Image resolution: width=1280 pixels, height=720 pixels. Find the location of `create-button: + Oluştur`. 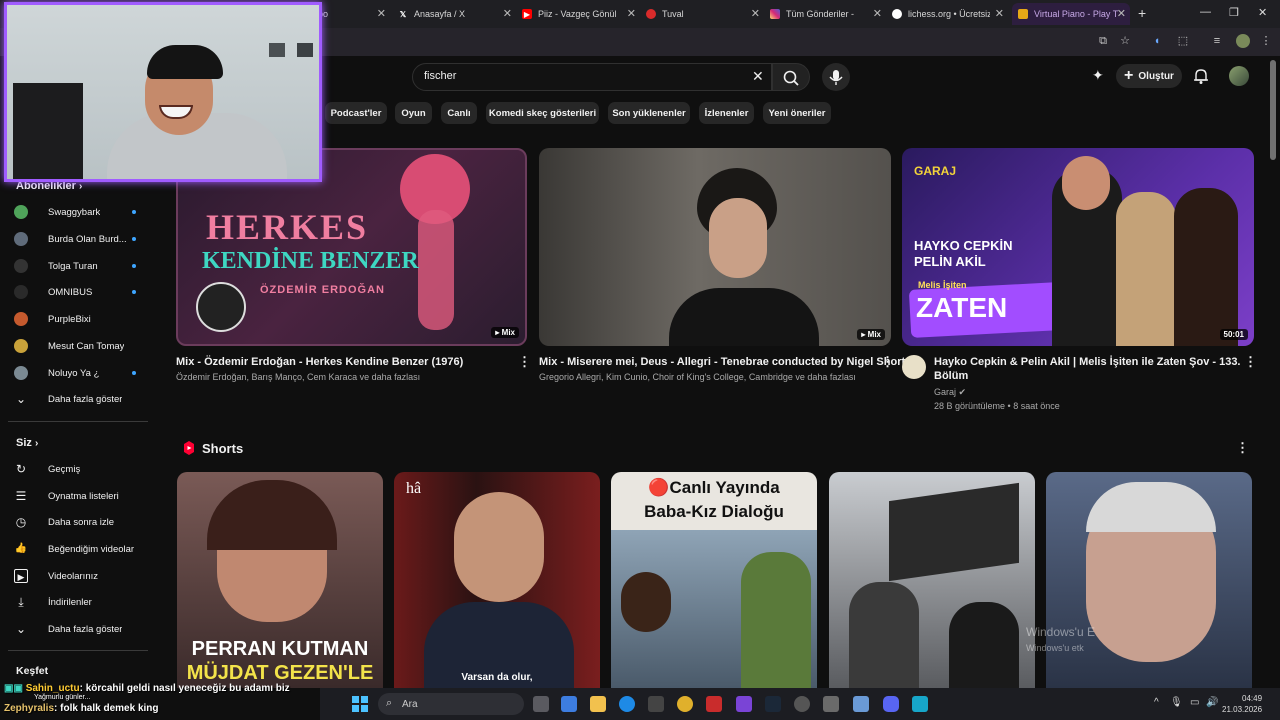

create-button: + Oluştur is located at coordinates (1149, 76).